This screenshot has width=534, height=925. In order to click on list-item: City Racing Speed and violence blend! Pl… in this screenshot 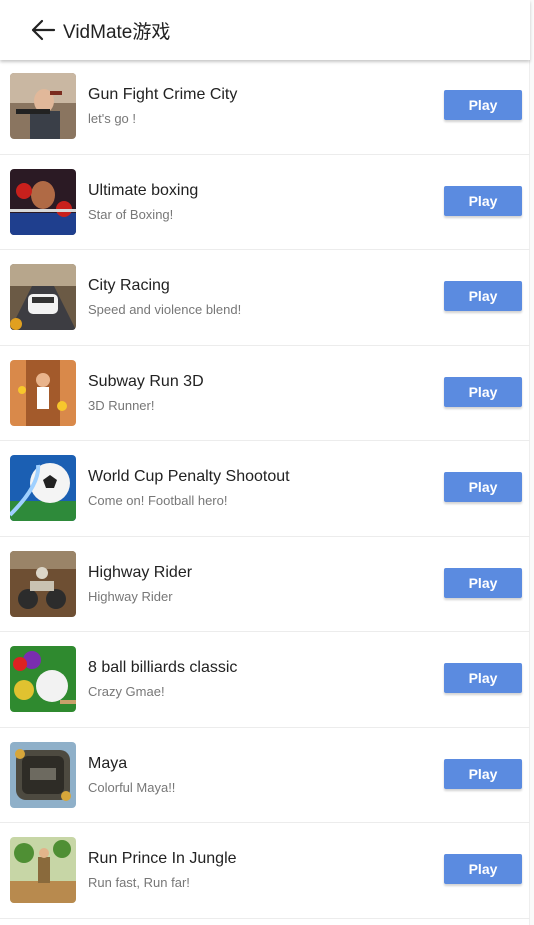, I will do `click(265, 298)`.